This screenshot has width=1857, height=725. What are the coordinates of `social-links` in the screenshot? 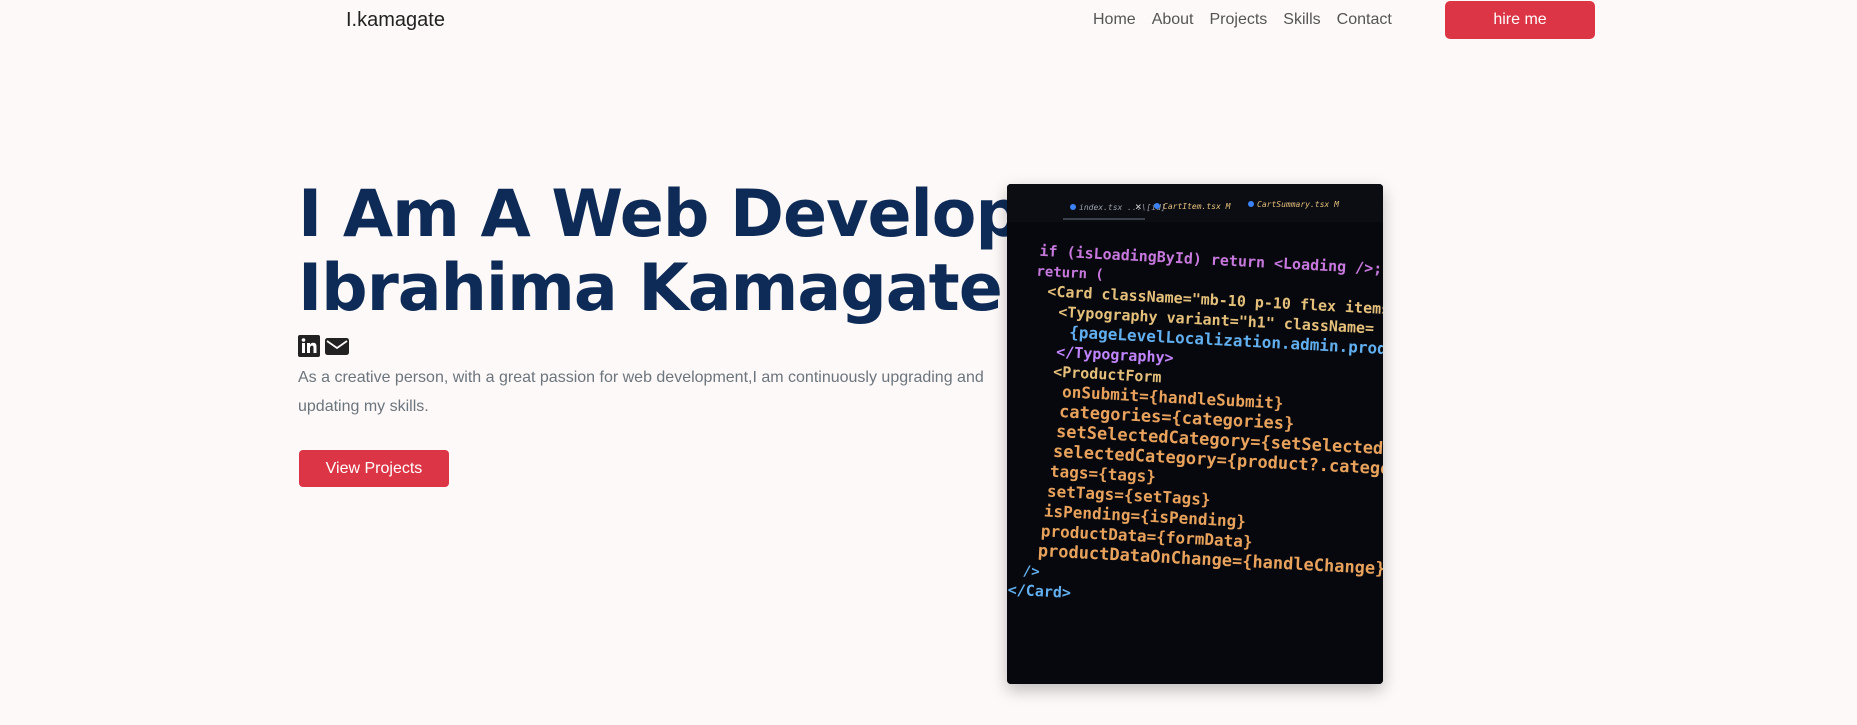 It's located at (323, 346).